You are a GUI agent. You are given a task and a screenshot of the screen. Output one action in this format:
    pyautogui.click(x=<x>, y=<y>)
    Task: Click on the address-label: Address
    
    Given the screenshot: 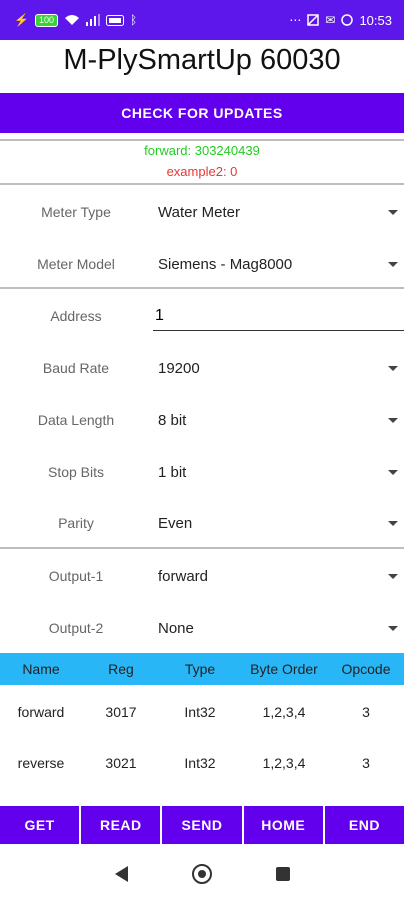 What is the action you would take?
    pyautogui.click(x=76, y=316)
    